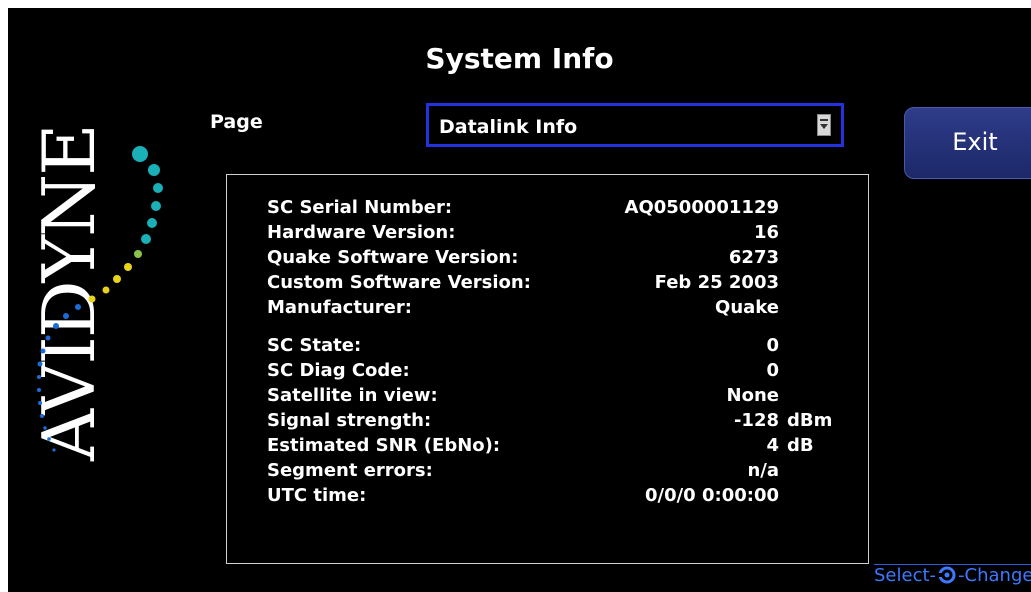 Image resolution: width=1031 pixels, height=592 pixels. What do you see at coordinates (548, 472) in the screenshot?
I see `info-row: Segment errors: n/a` at bounding box center [548, 472].